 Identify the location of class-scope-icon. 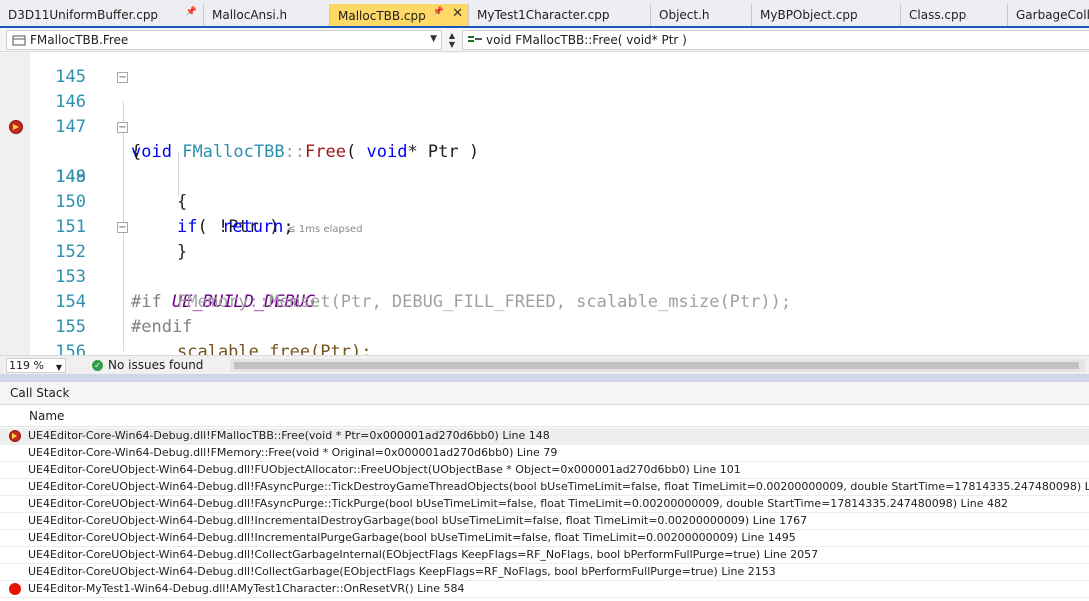
(19, 40).